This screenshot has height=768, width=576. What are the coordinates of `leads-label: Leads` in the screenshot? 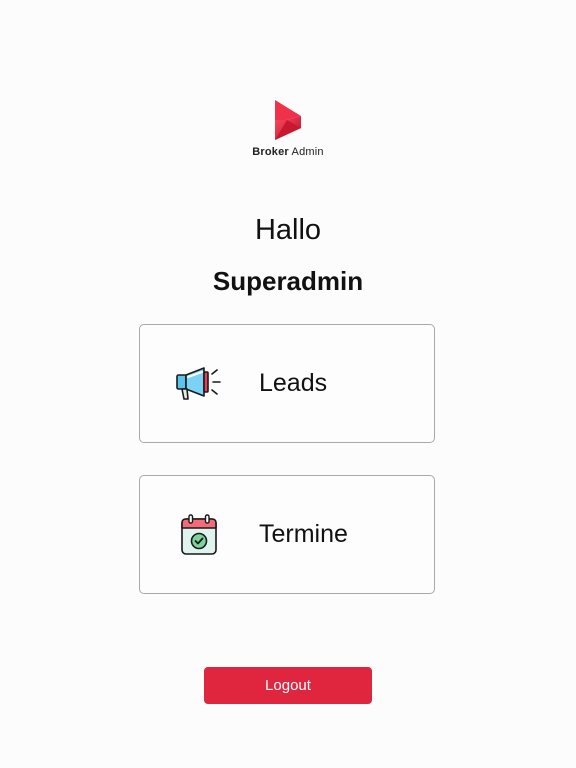 It's located at (293, 383).